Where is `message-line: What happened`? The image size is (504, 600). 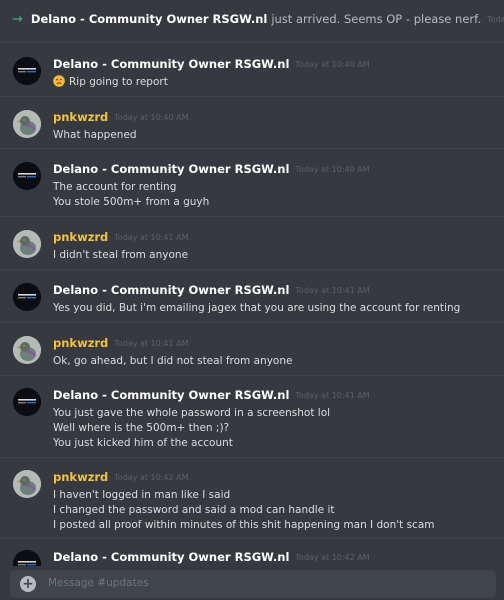 message-line: What happened is located at coordinates (95, 135).